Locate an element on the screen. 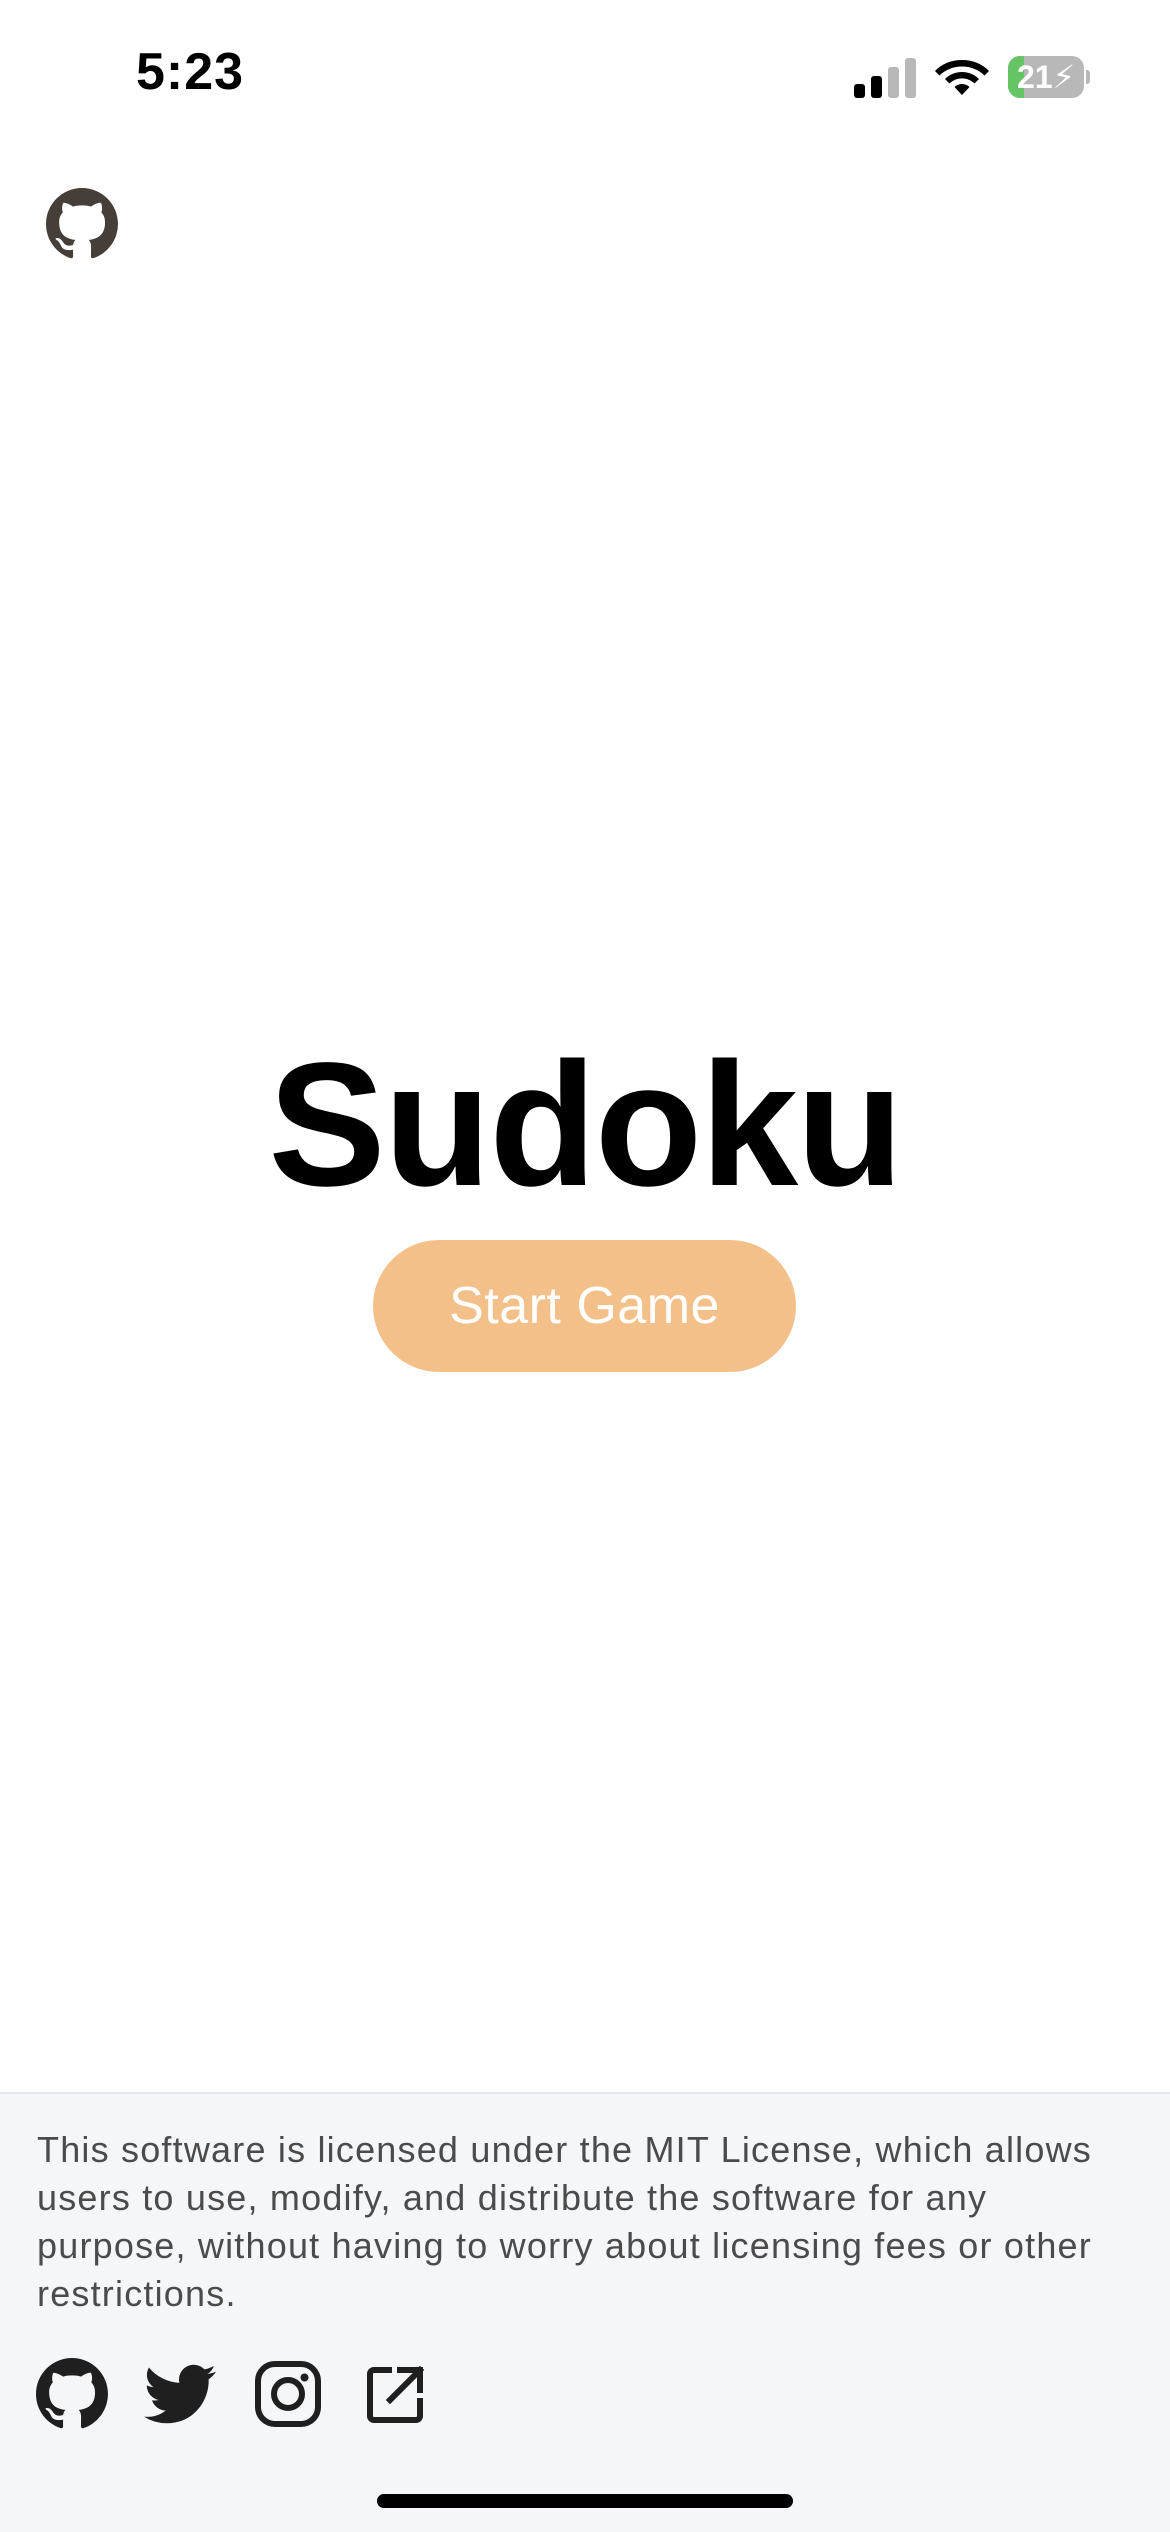 The image size is (1170, 2532). external-link is located at coordinates (396, 2394).